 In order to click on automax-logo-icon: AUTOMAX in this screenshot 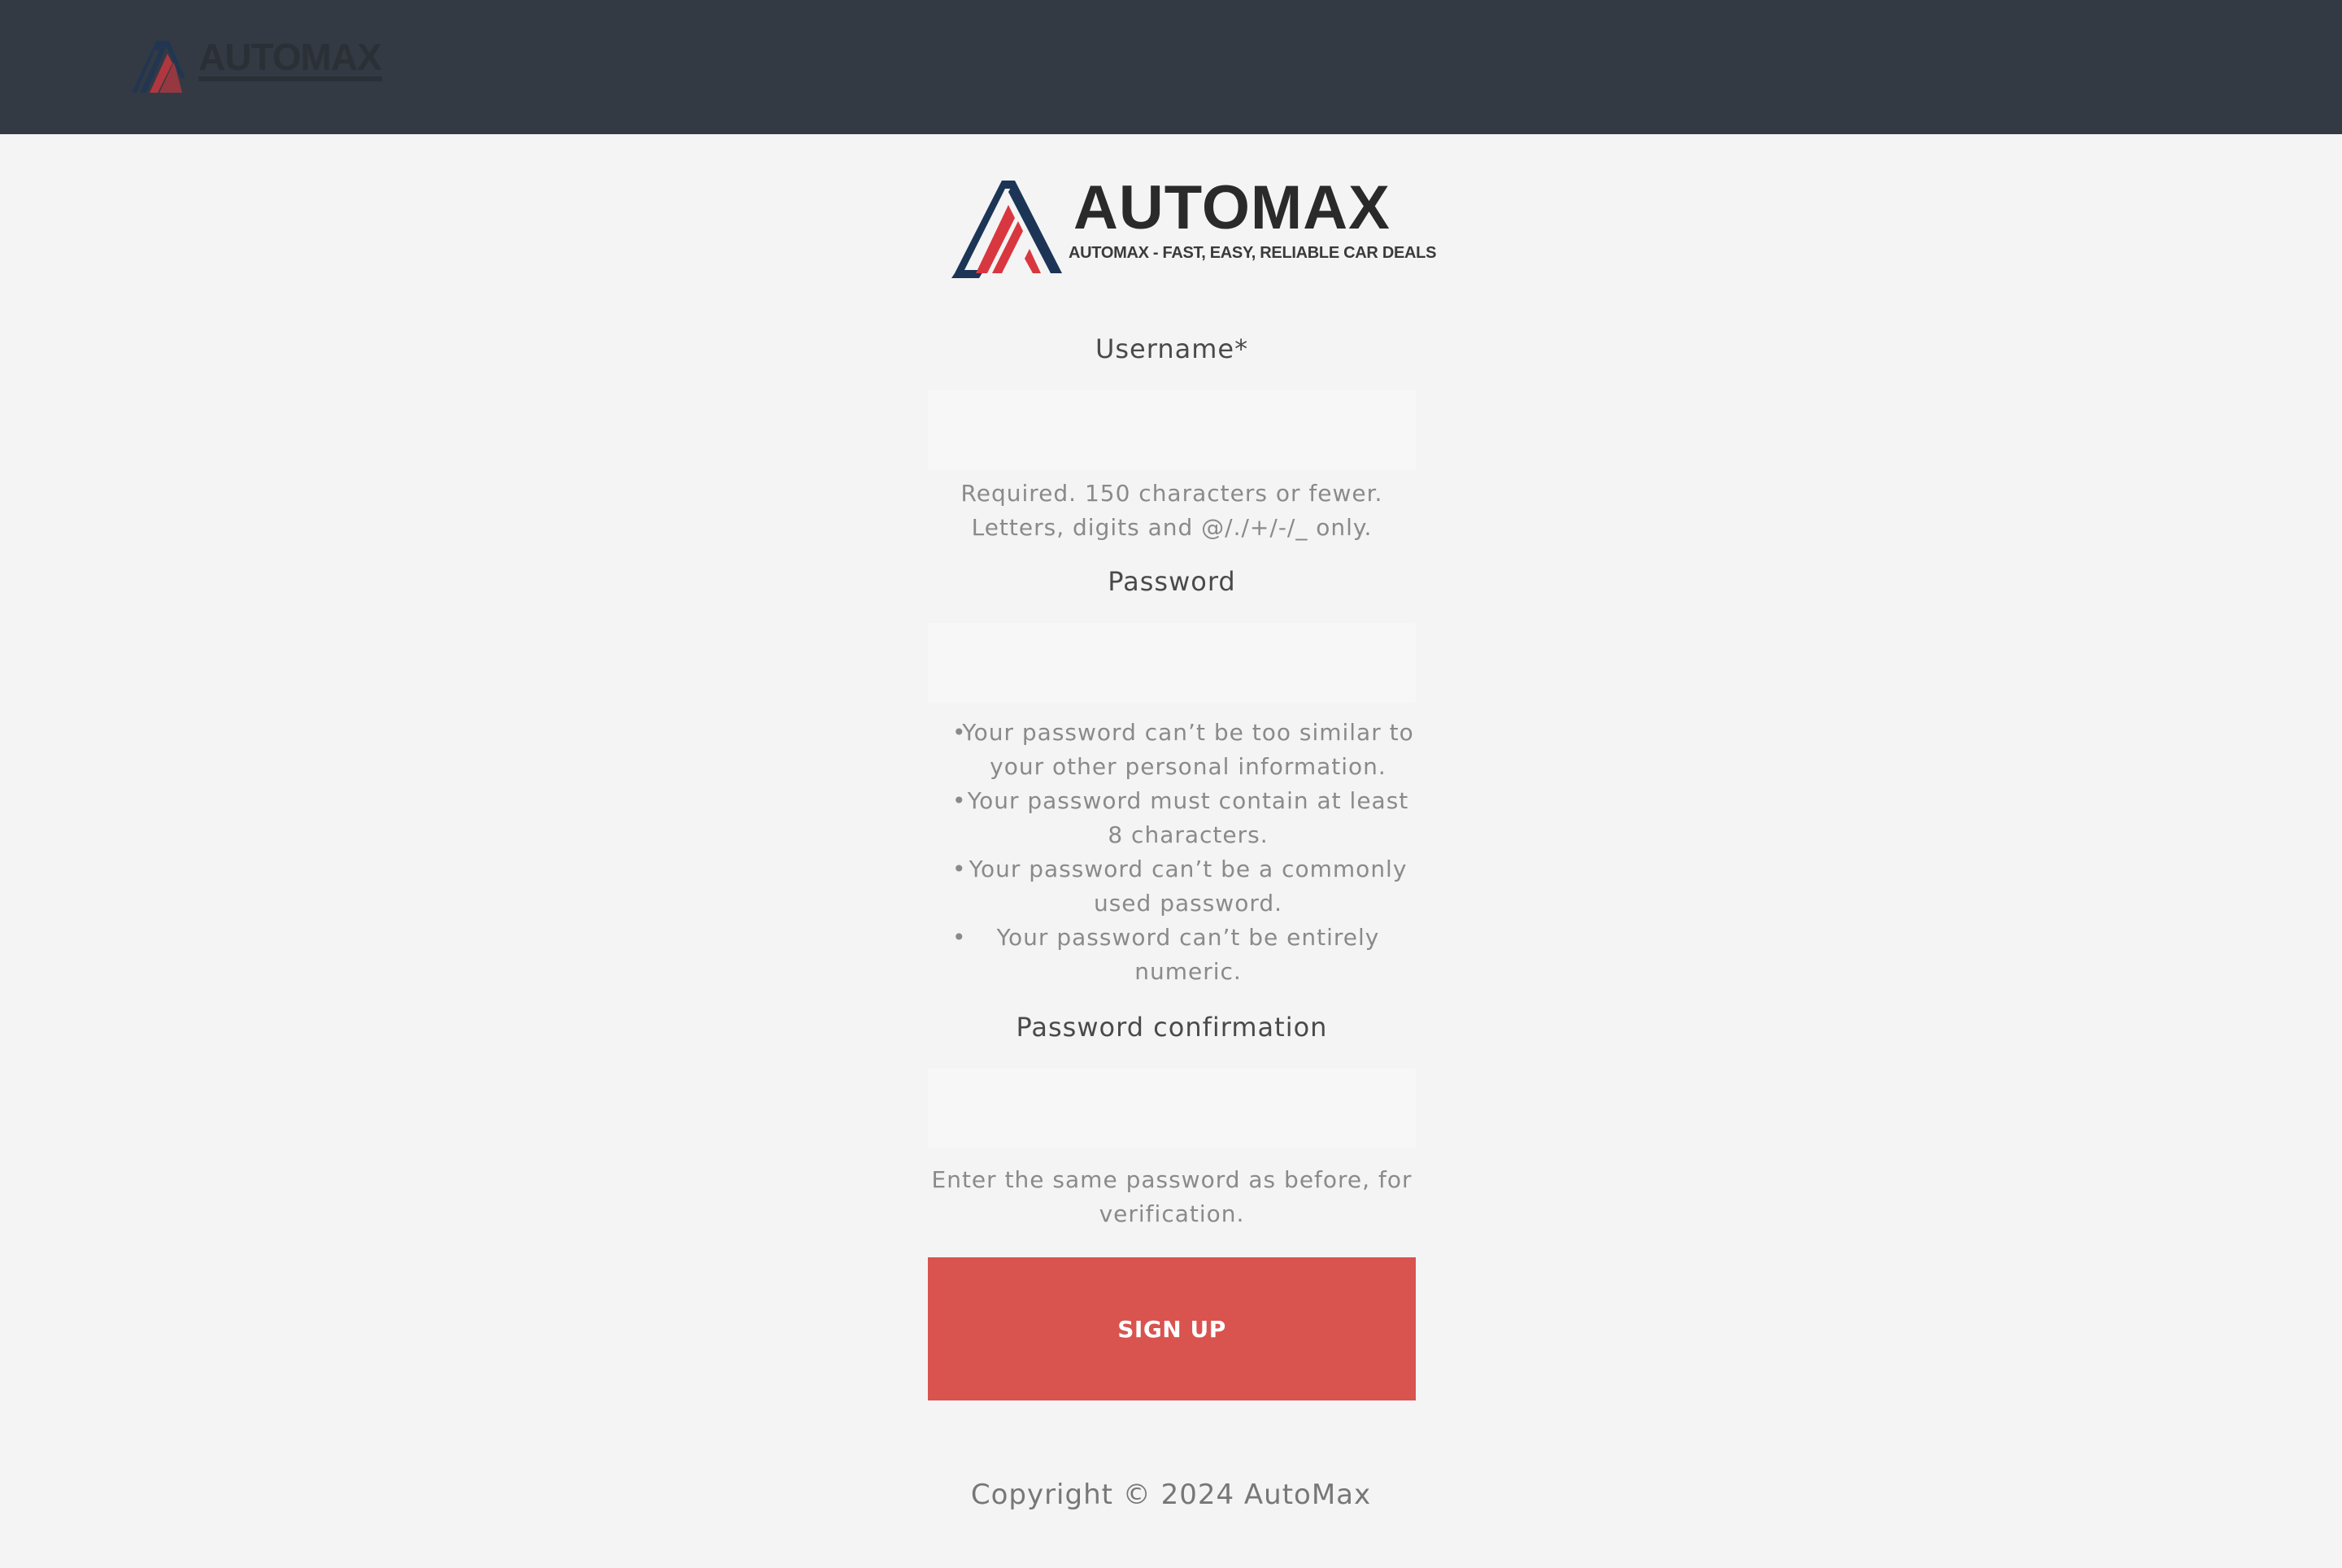, I will do `click(258, 64)`.